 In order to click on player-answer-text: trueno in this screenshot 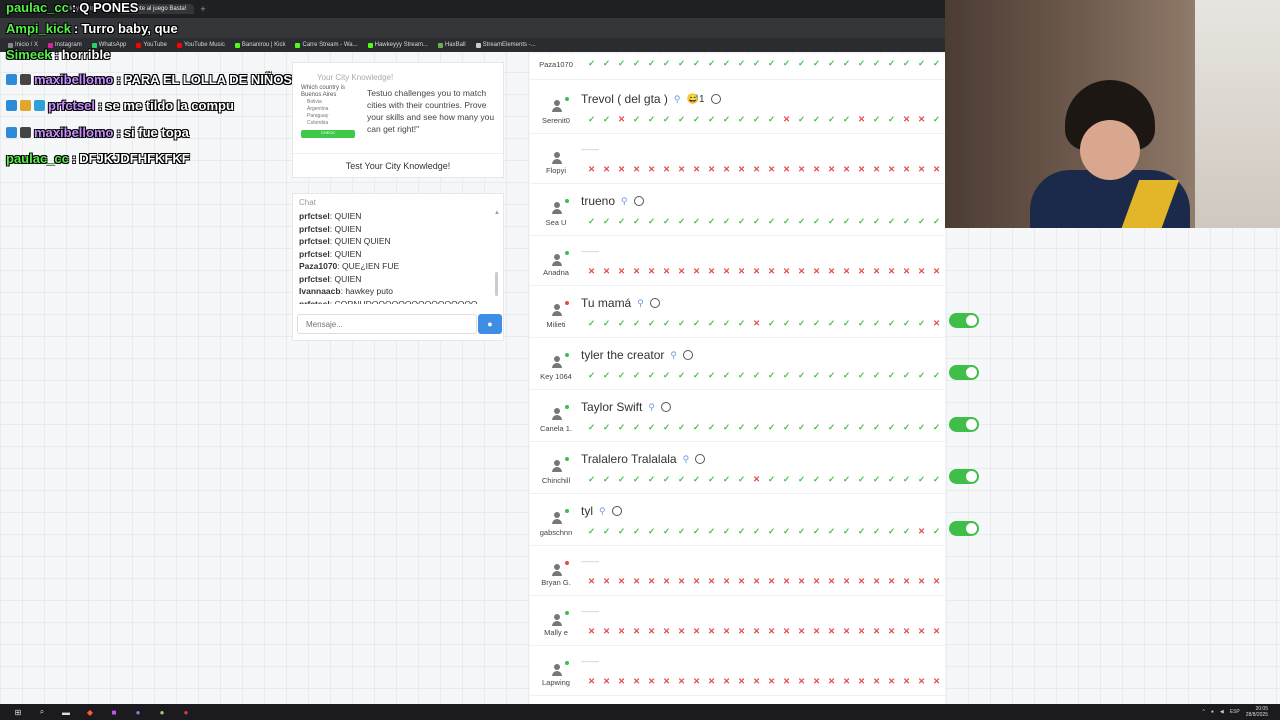, I will do `click(598, 201)`.